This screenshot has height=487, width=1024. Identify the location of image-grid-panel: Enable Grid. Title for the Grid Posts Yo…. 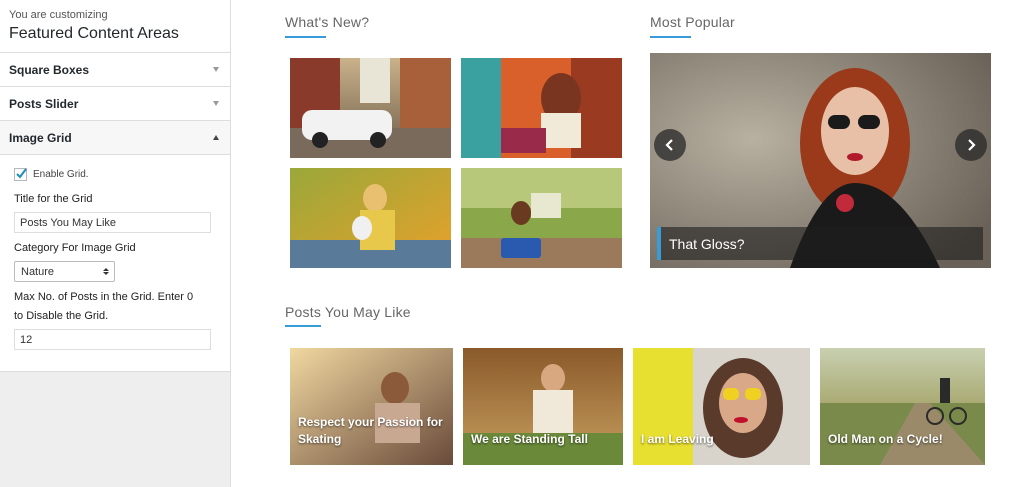
(115, 263).